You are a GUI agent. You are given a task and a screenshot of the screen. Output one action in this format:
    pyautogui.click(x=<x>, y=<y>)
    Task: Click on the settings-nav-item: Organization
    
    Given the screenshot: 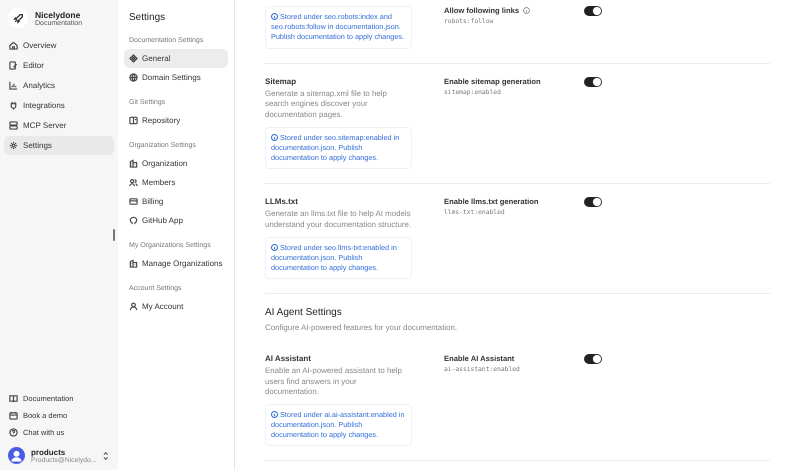 What is the action you would take?
    pyautogui.click(x=176, y=163)
    